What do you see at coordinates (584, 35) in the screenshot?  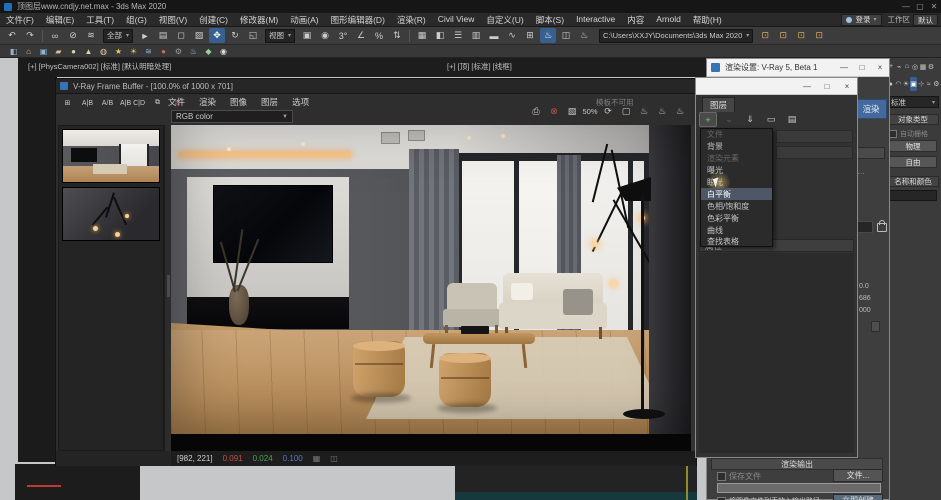 I see `render-production-icon: ♨` at bounding box center [584, 35].